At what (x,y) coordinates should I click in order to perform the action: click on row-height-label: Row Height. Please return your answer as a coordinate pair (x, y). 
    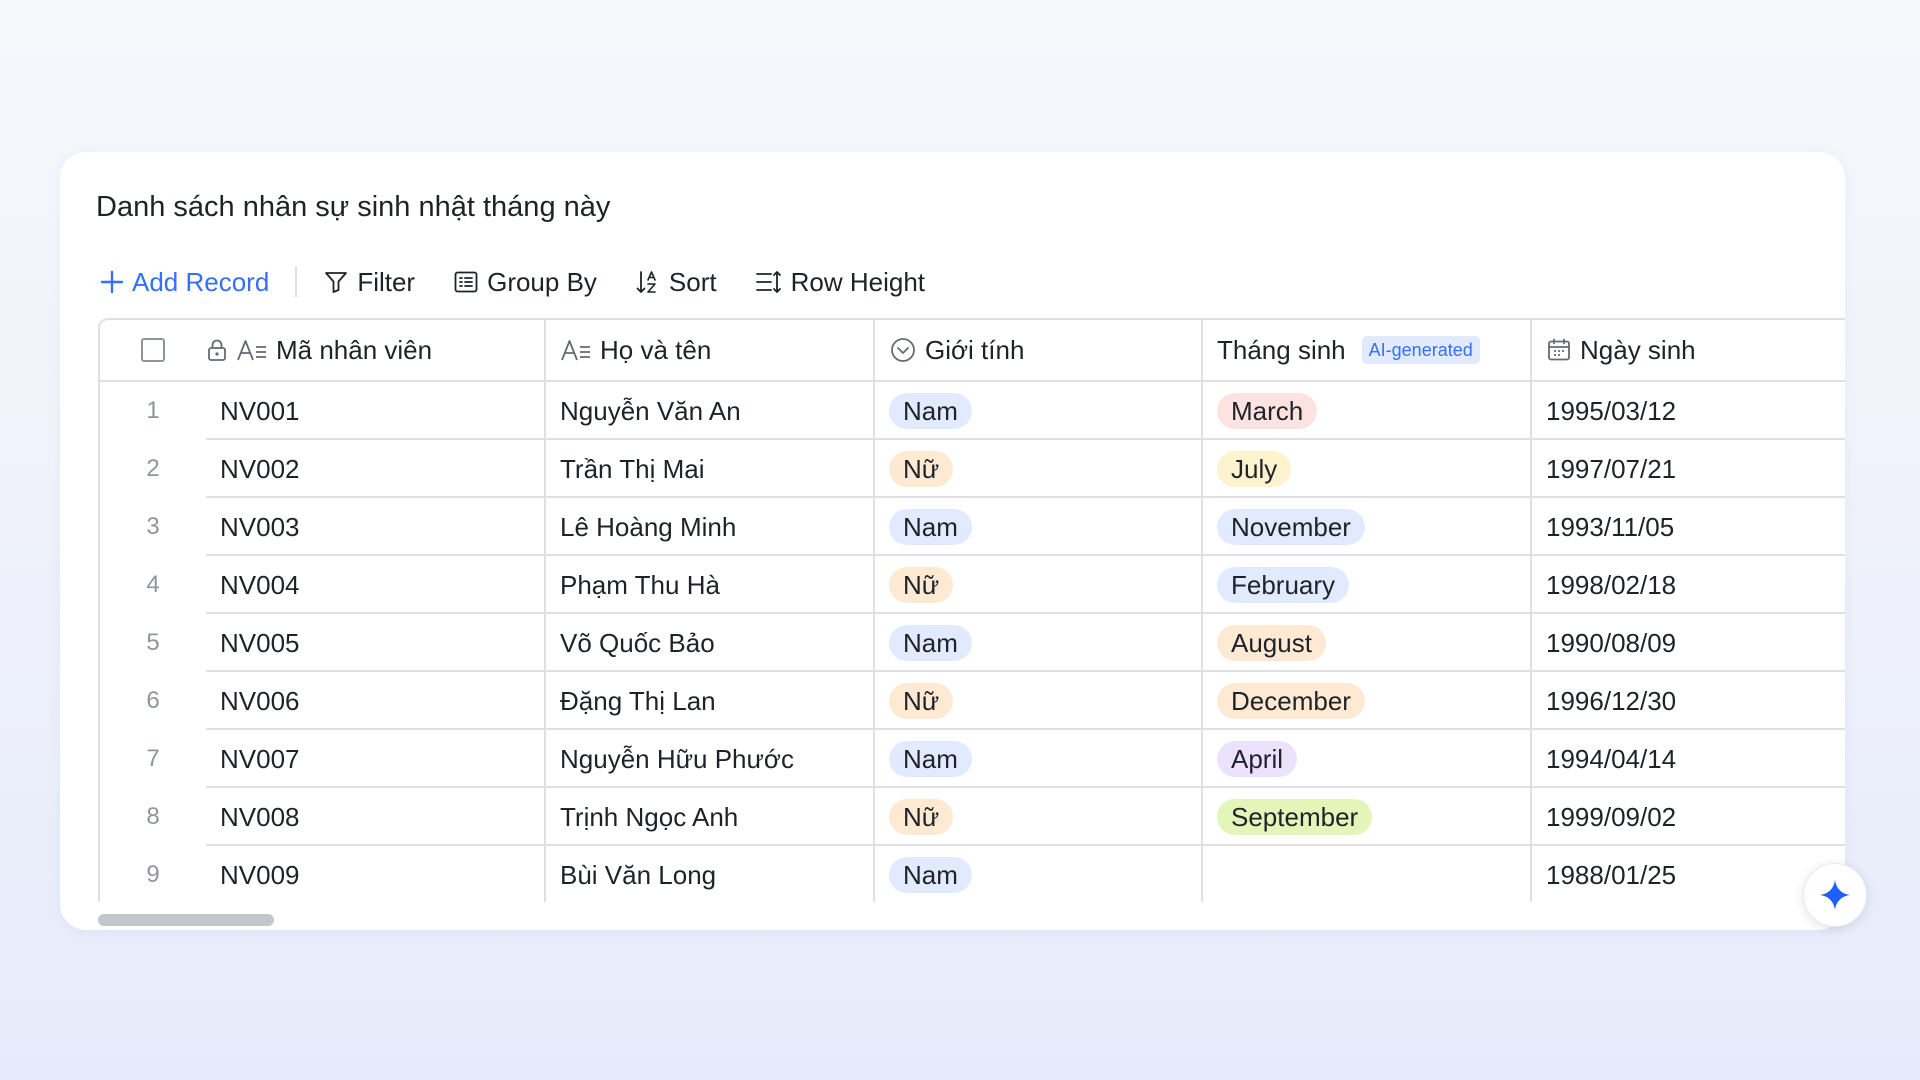
    Looking at the image, I should click on (858, 281).